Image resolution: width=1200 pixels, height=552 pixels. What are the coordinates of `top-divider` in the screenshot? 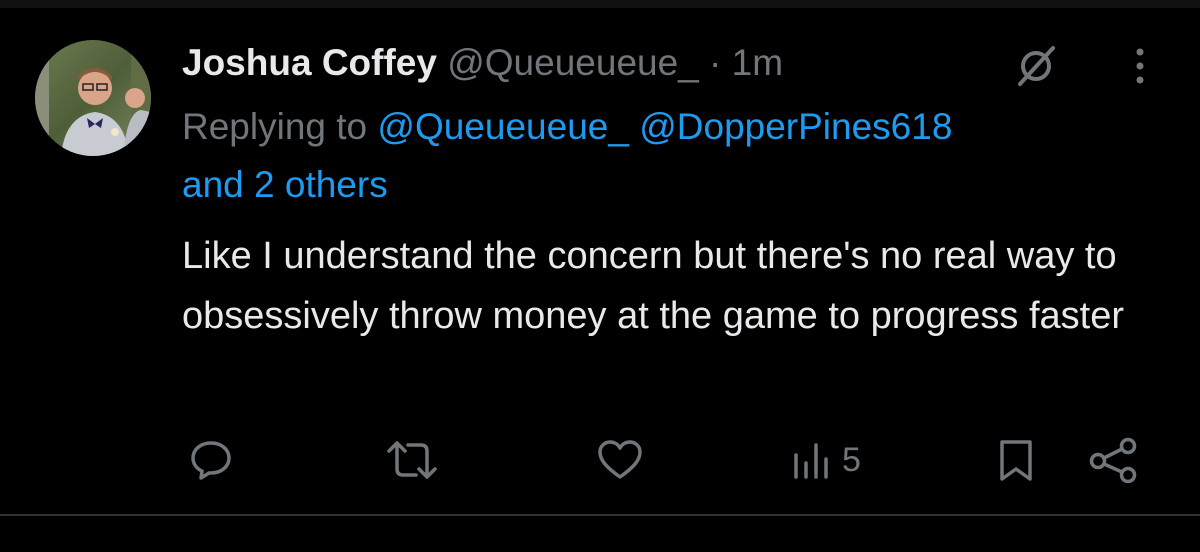 It's located at (600, 4).